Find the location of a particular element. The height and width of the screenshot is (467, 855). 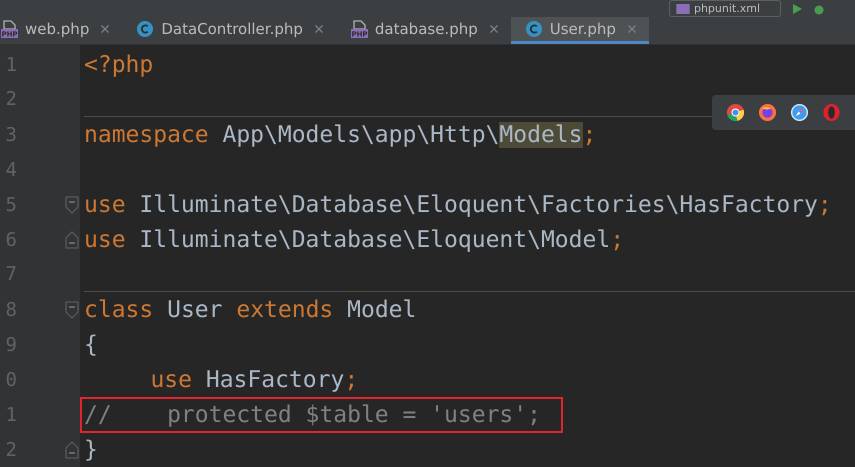

editor-tab: DataController.php is located at coordinates (229, 30).